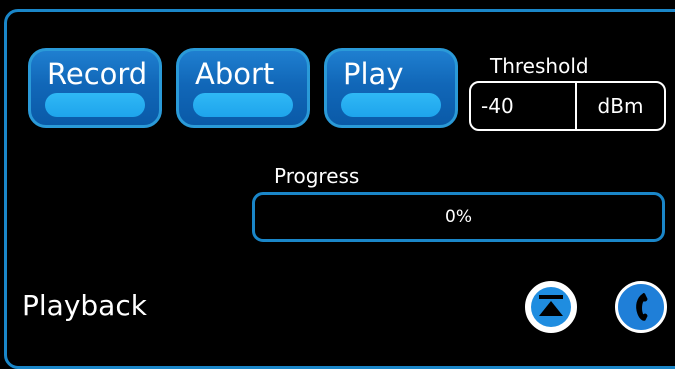 The image size is (675, 369). I want to click on eject-icon, so click(551, 305).